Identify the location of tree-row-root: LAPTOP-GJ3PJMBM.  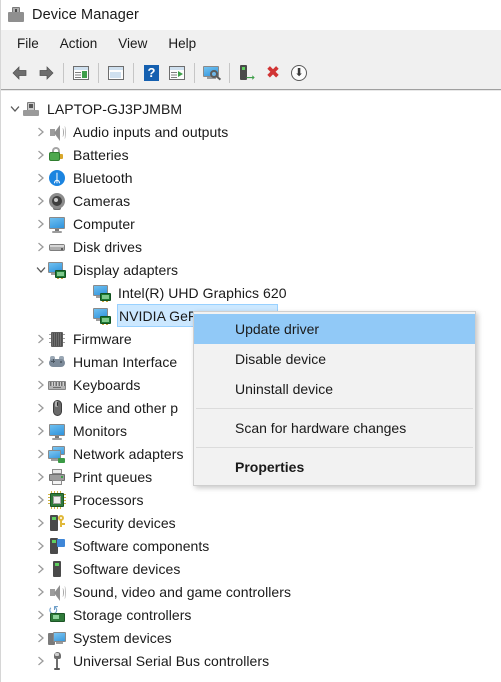
(251, 108).